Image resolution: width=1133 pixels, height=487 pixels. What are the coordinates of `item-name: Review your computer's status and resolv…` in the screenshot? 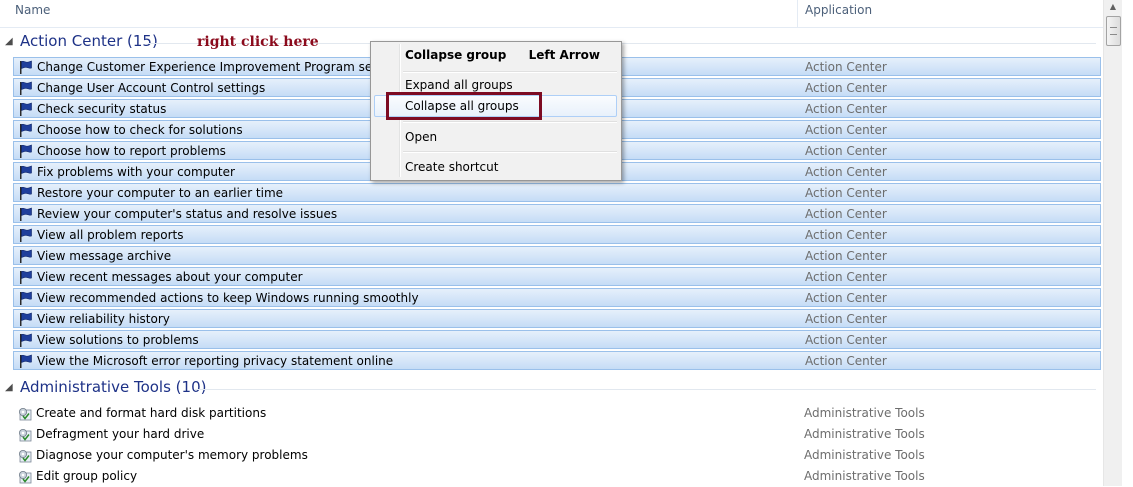 It's located at (187, 214).